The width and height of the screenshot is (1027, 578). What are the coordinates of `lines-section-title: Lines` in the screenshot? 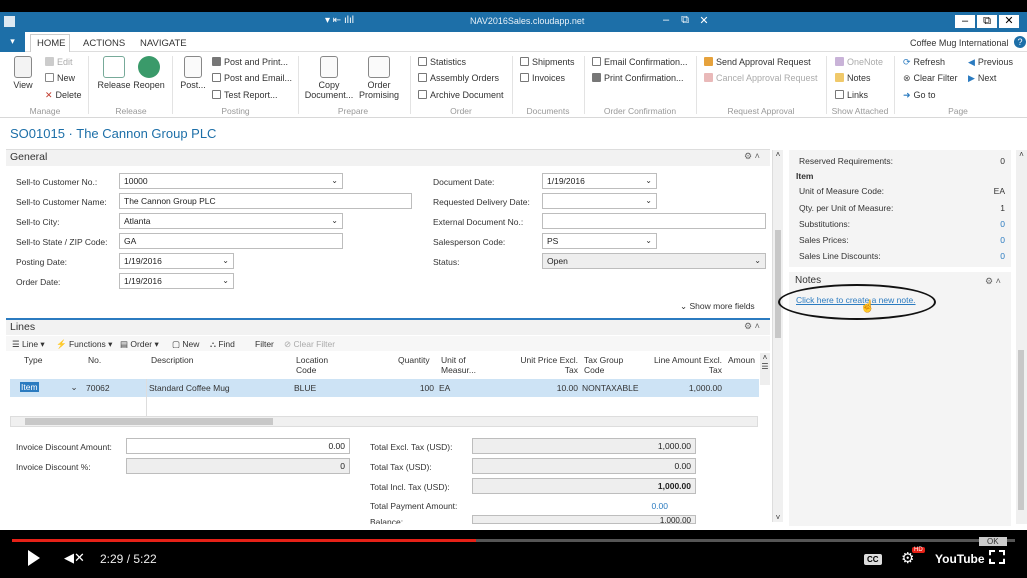 It's located at (22, 327).